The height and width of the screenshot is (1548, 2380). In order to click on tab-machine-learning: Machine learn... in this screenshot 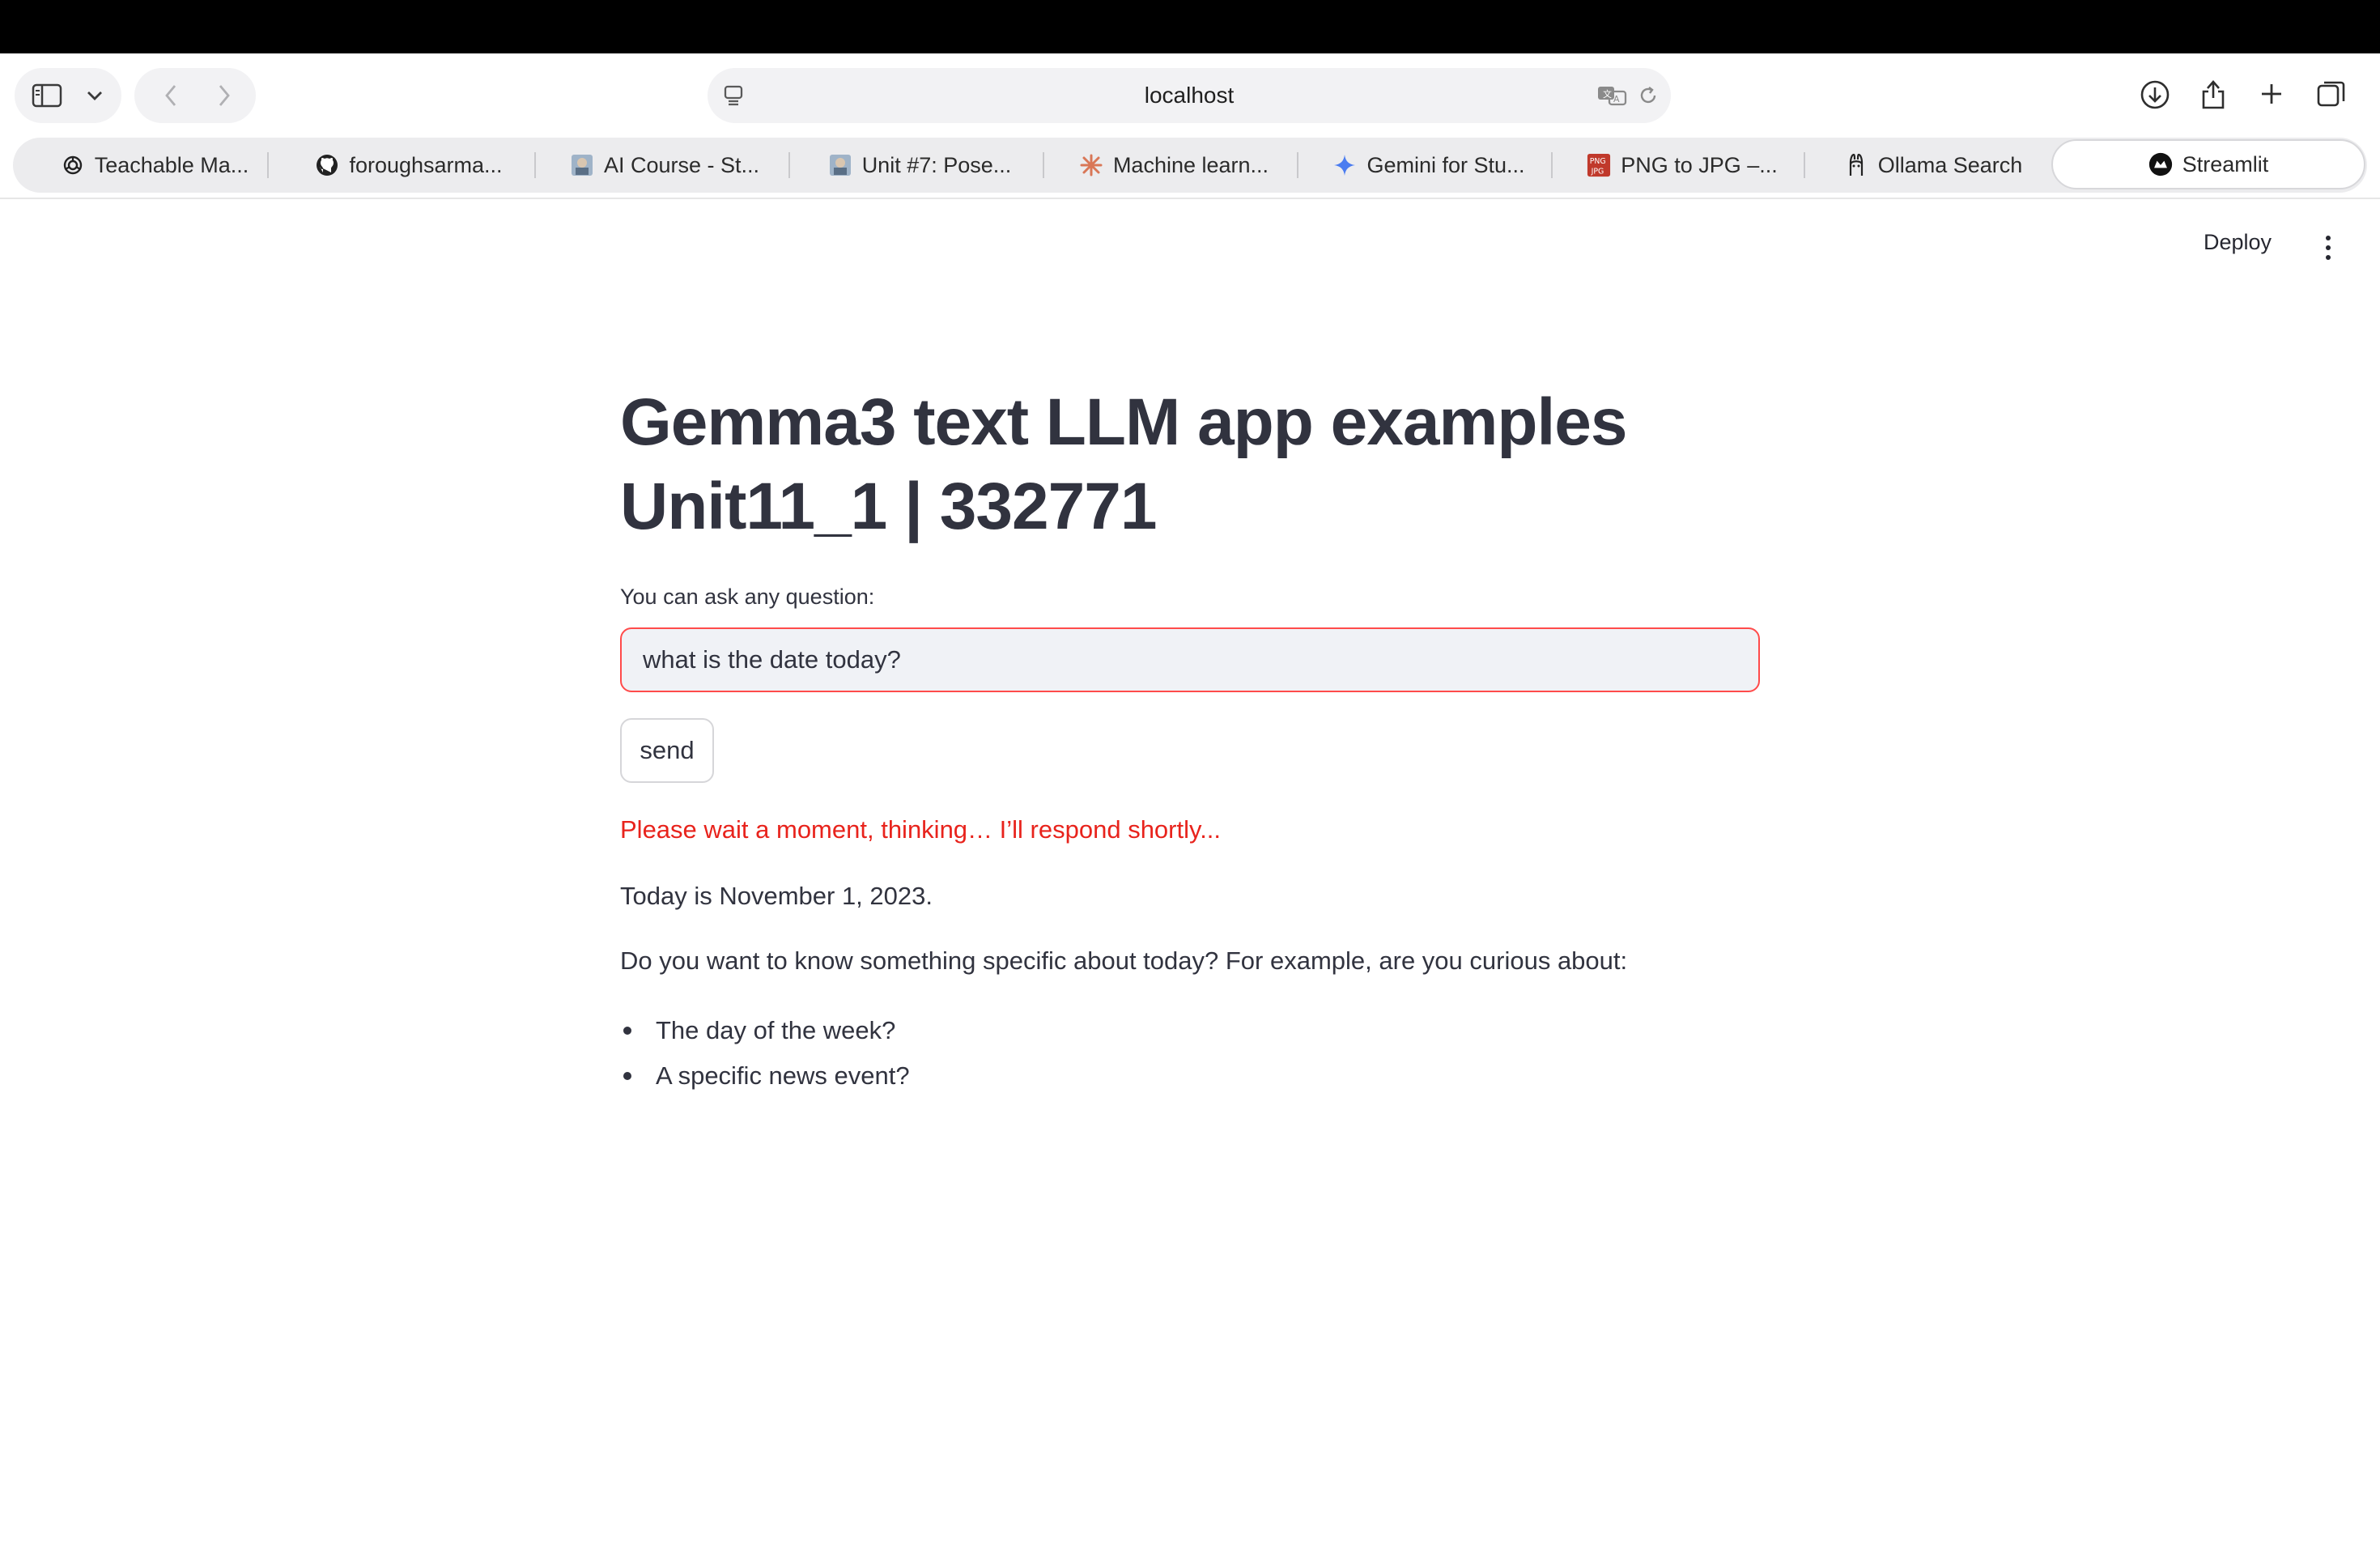, I will do `click(1174, 166)`.